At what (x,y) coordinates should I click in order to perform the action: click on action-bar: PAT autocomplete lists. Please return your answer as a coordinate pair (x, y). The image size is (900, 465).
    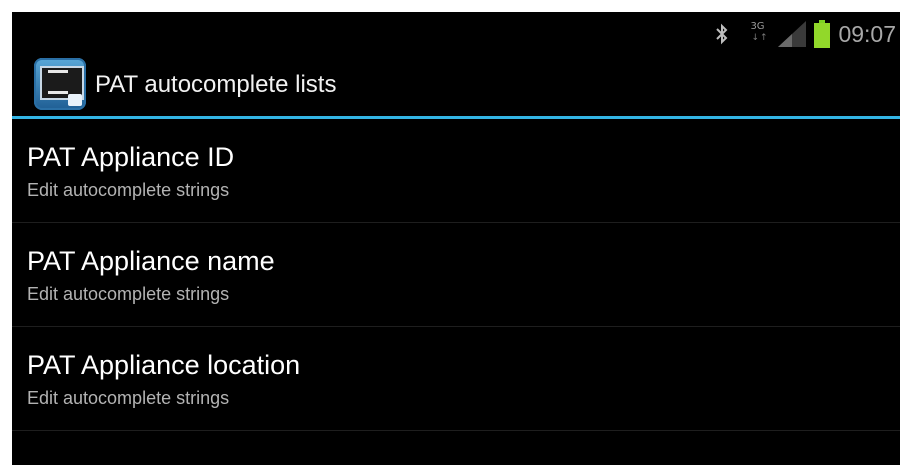
    Looking at the image, I should click on (456, 85).